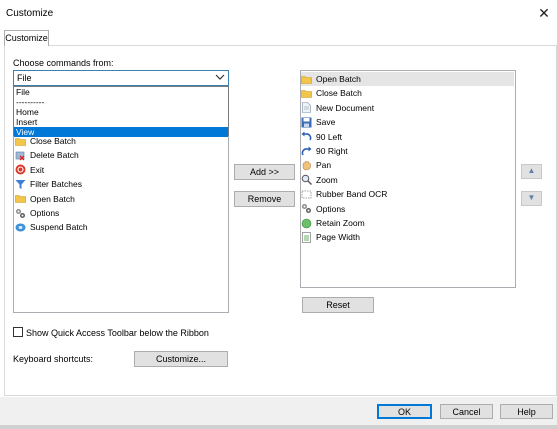  What do you see at coordinates (306, 165) in the screenshot?
I see `pan-icon` at bounding box center [306, 165].